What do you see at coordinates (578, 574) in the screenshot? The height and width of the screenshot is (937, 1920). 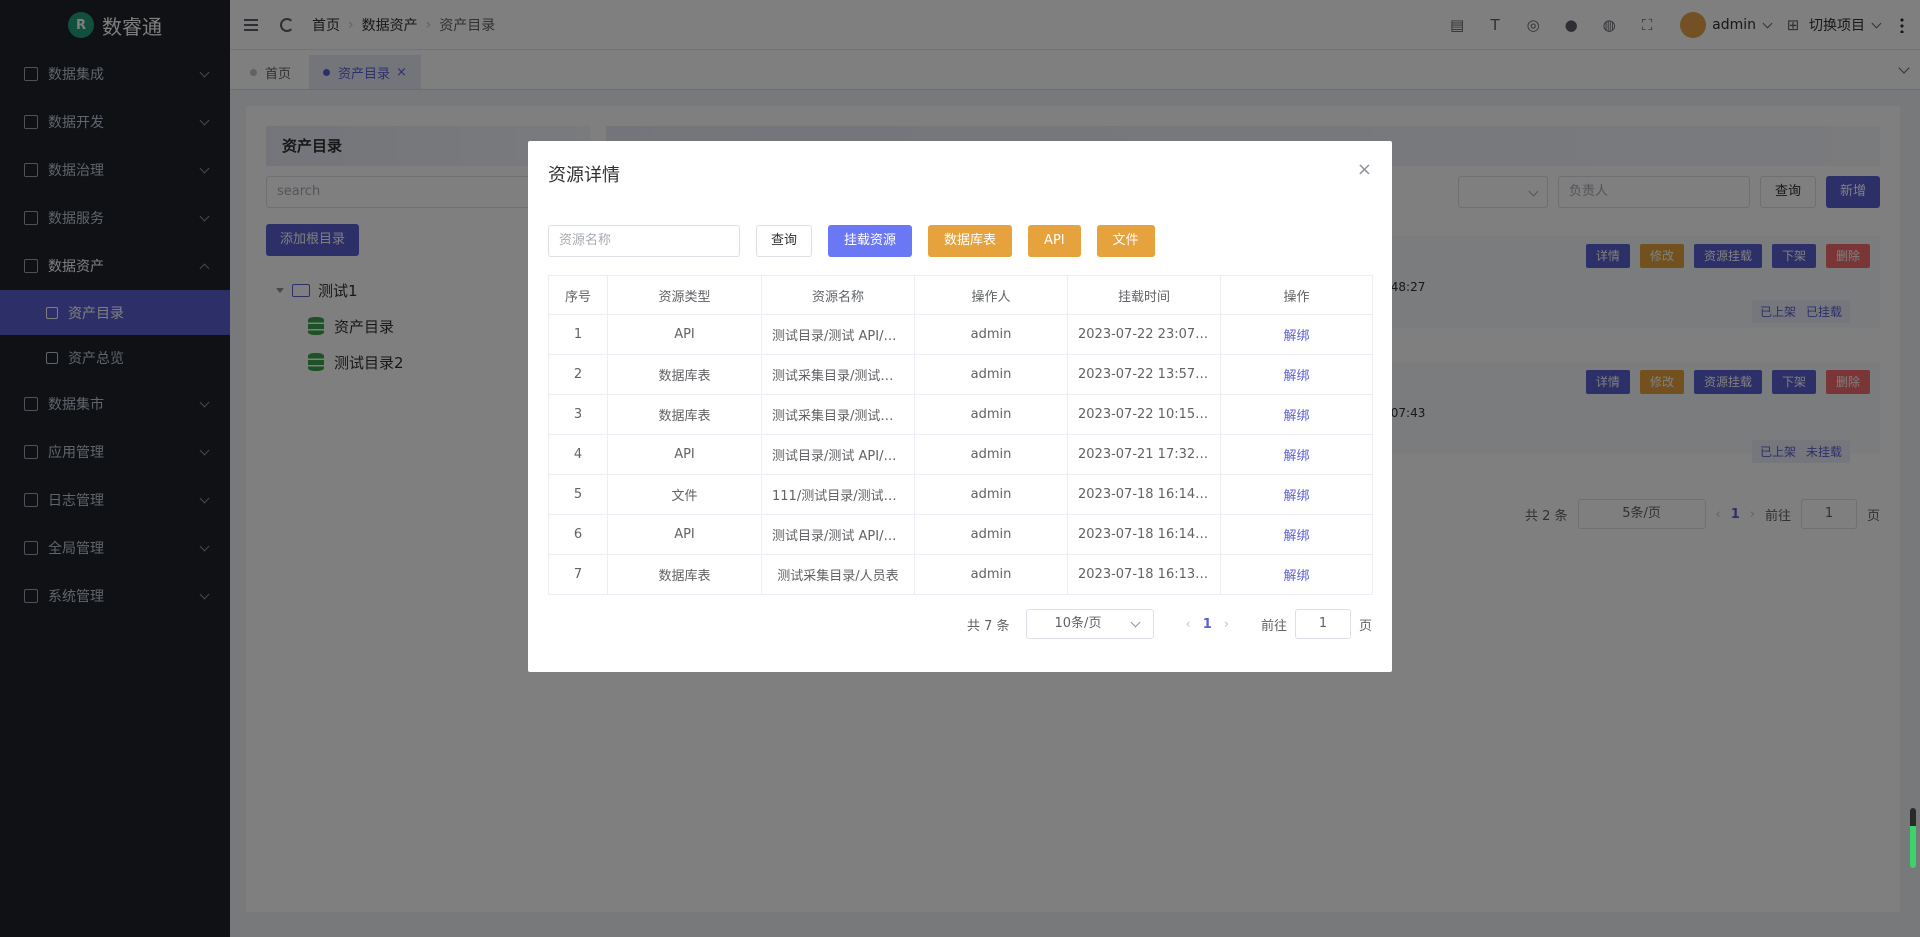 I see `table-cell: 7` at bounding box center [578, 574].